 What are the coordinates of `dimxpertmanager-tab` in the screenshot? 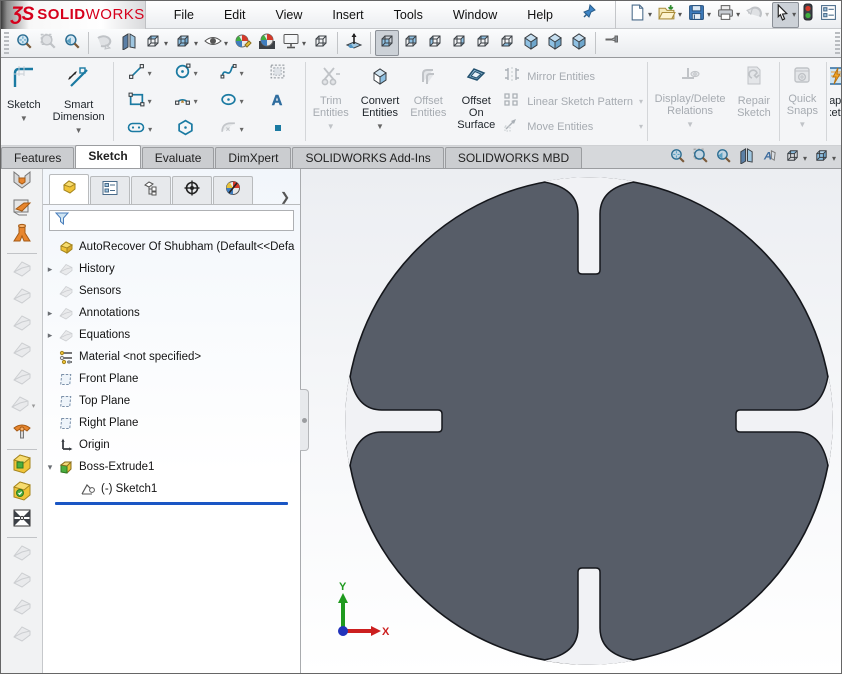 It's located at (192, 190).